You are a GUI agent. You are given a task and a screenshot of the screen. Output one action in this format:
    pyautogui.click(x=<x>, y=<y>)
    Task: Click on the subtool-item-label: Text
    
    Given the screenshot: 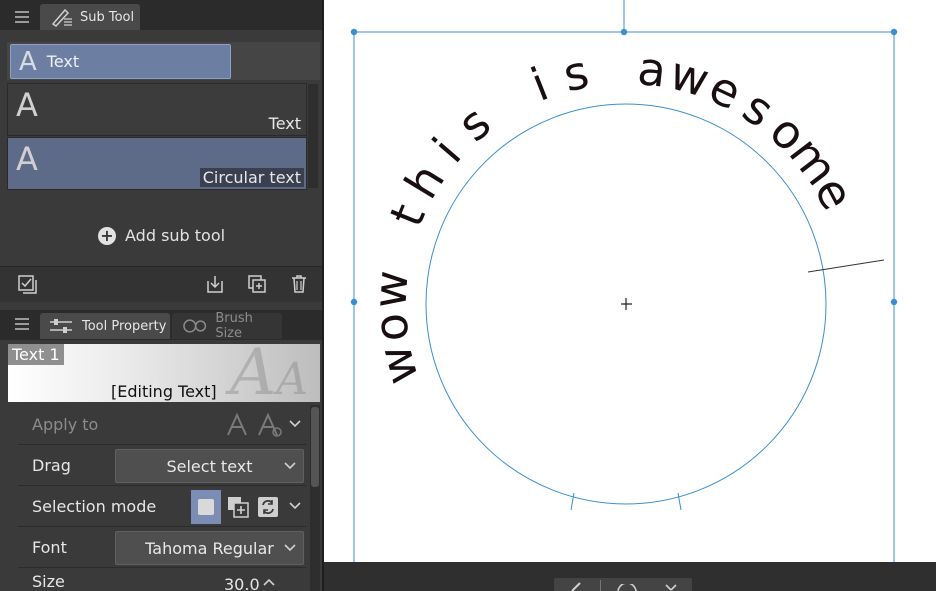 What is the action you would take?
    pyautogui.click(x=284, y=123)
    